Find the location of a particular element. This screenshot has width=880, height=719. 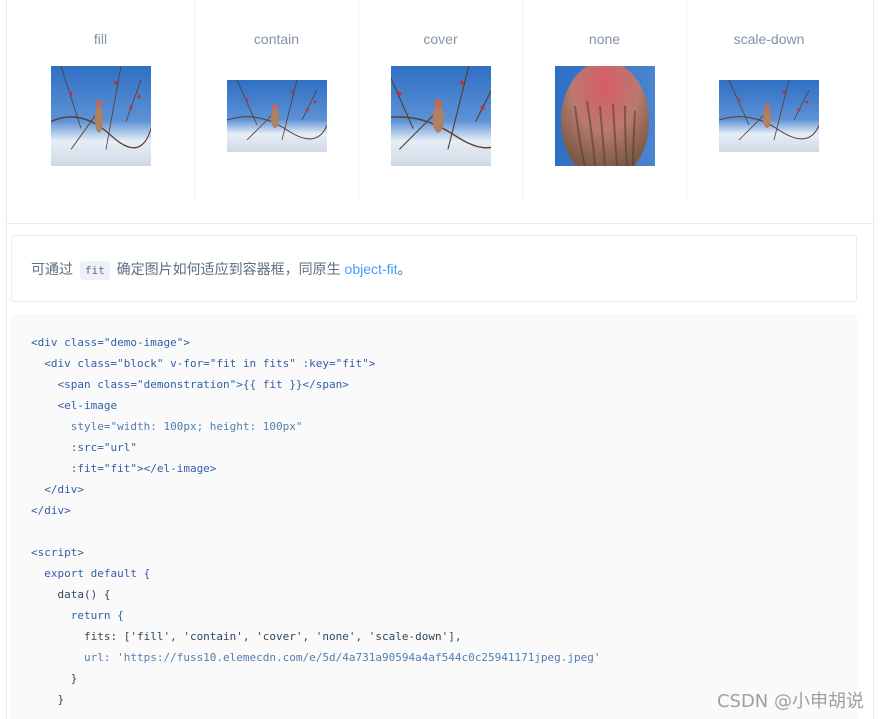

code-line: } is located at coordinates (54, 678).